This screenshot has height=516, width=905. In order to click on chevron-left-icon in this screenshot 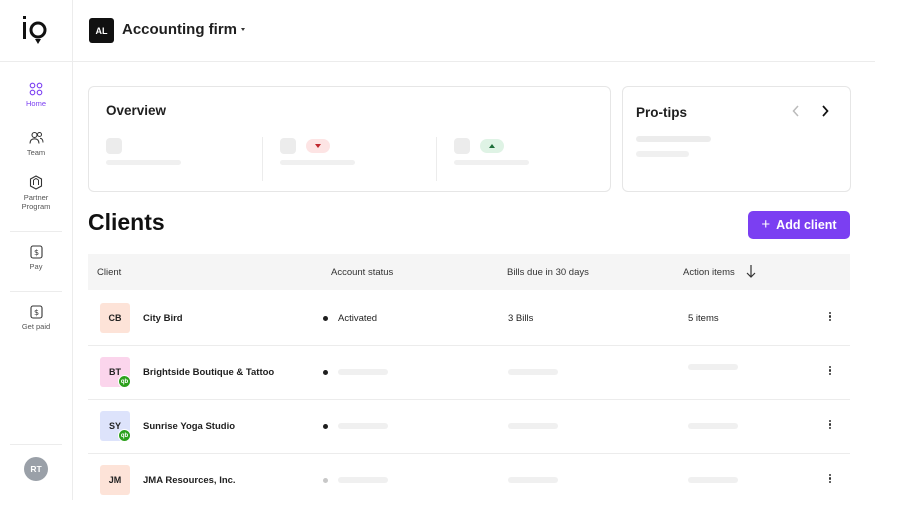, I will do `click(796, 111)`.